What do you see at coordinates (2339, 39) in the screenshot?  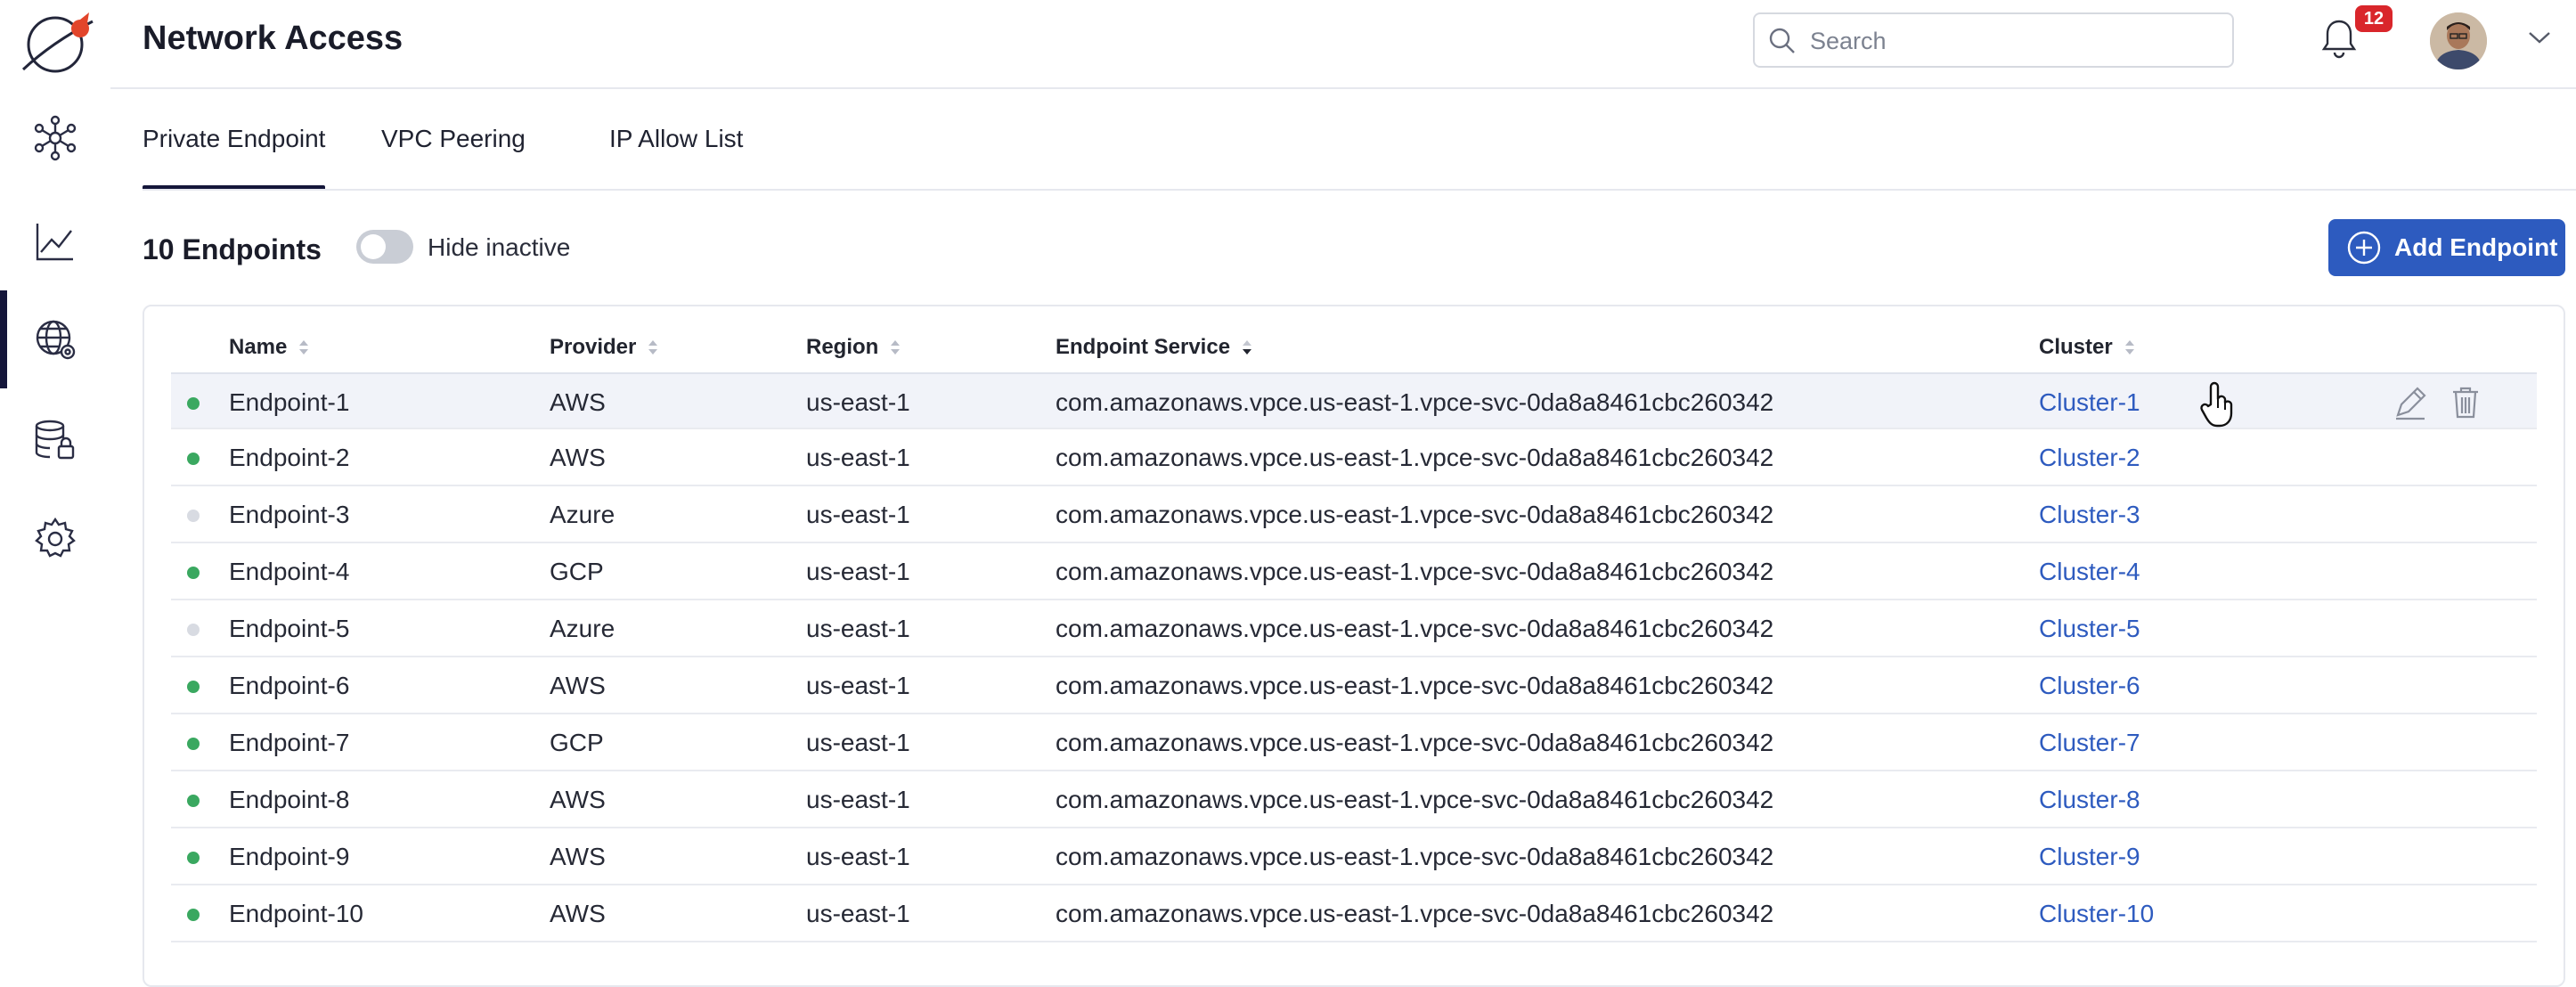 I see `bell-icon` at bounding box center [2339, 39].